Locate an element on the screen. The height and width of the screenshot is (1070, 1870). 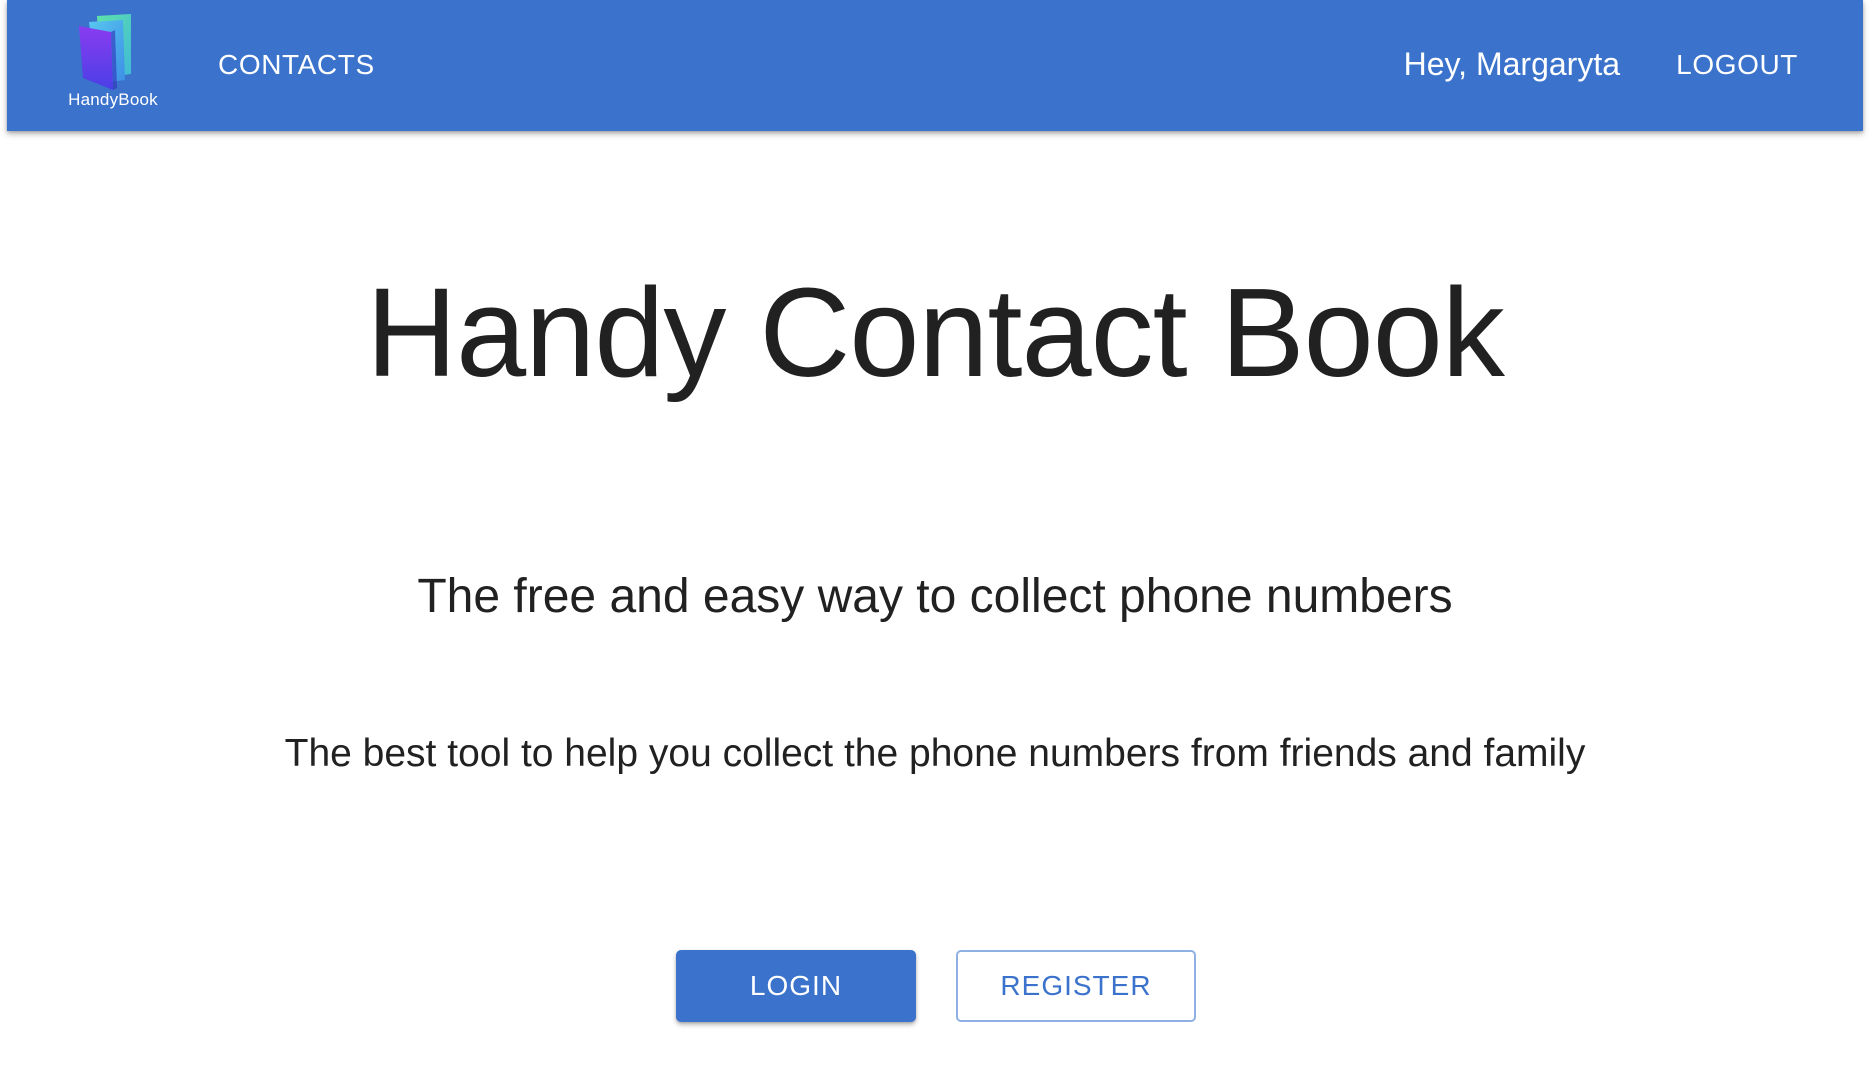
book-icon is located at coordinates (105, 52).